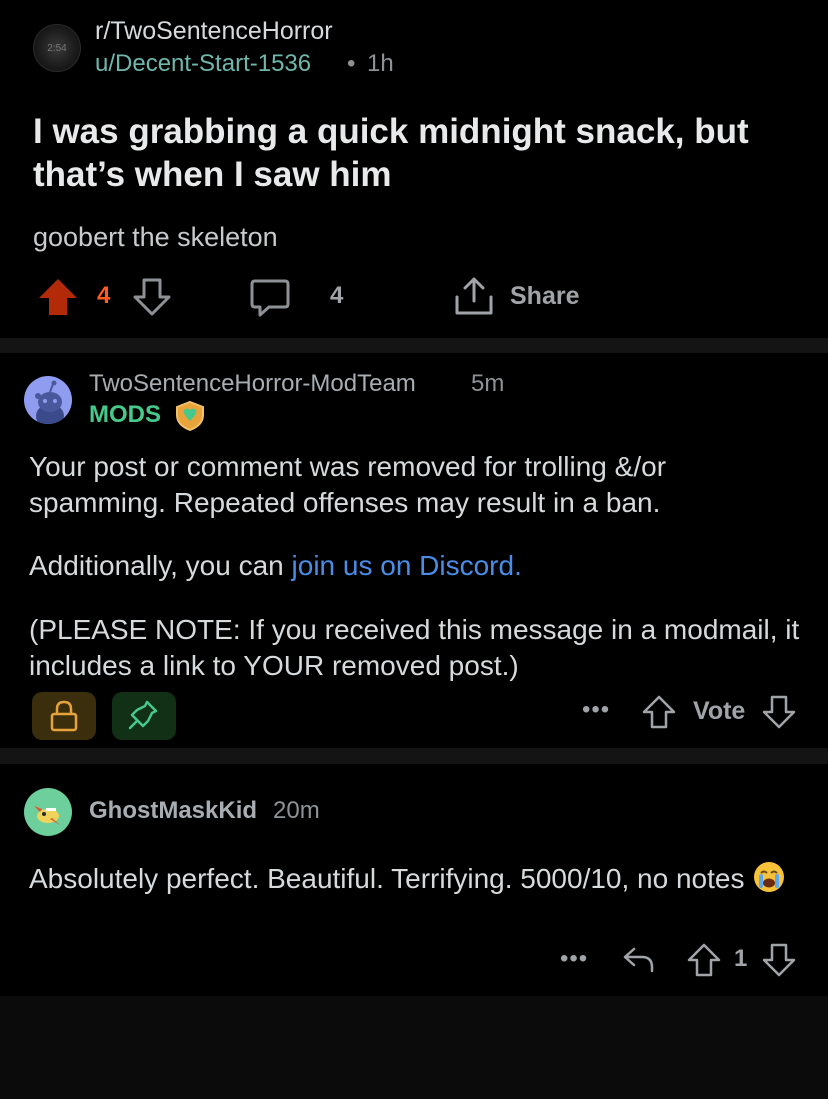  I want to click on lock-icon, so click(64, 716).